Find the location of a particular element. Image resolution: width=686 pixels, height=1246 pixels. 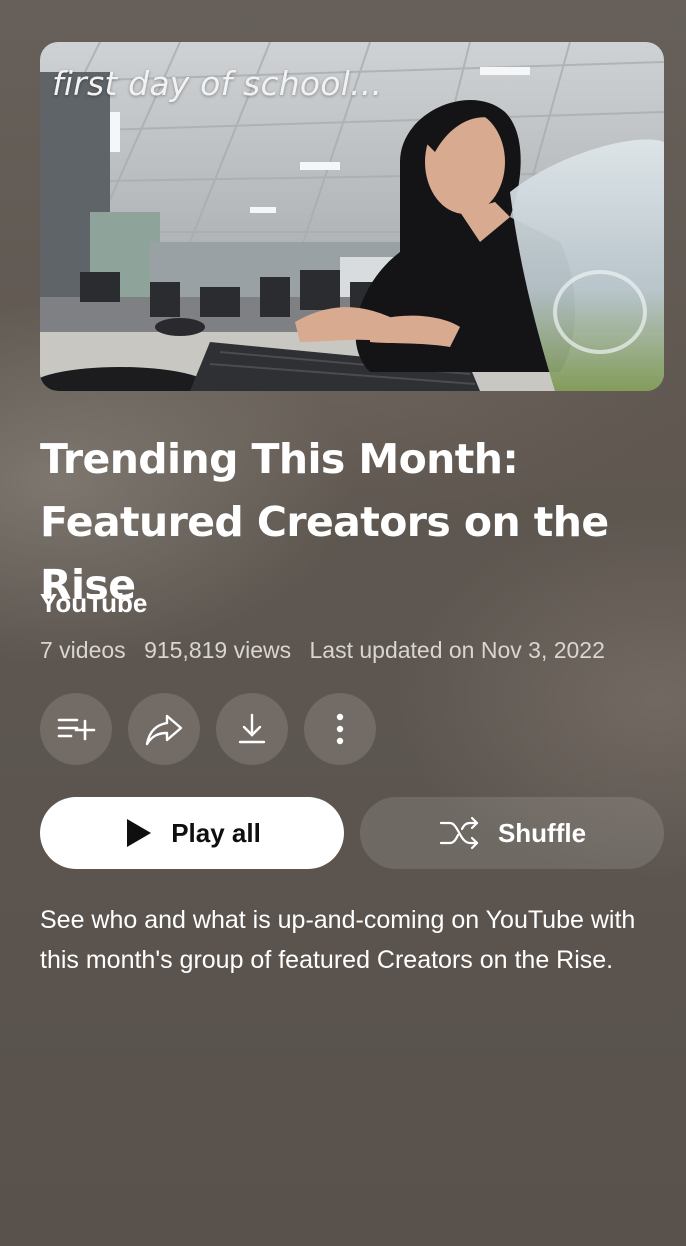

save-to-library-button is located at coordinates (76, 729).